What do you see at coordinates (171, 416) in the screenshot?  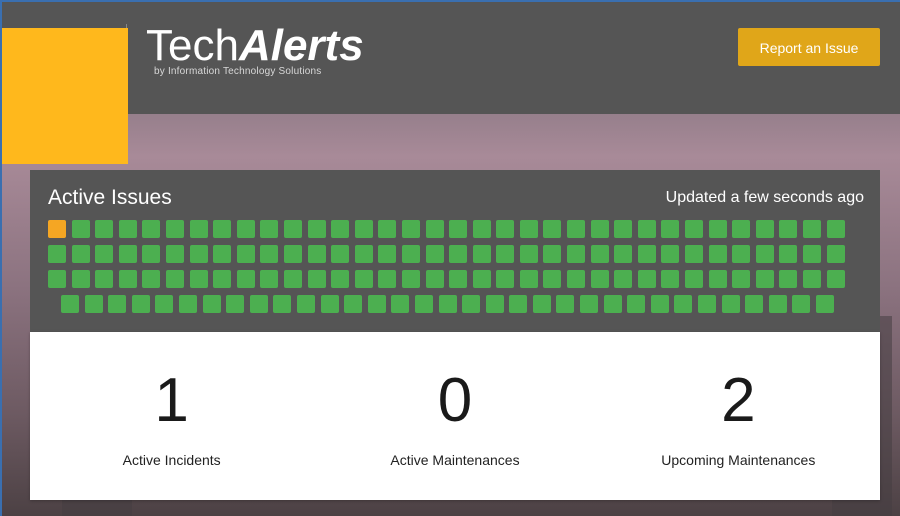 I see `stat-active-incidents: 1 Active Incidents` at bounding box center [171, 416].